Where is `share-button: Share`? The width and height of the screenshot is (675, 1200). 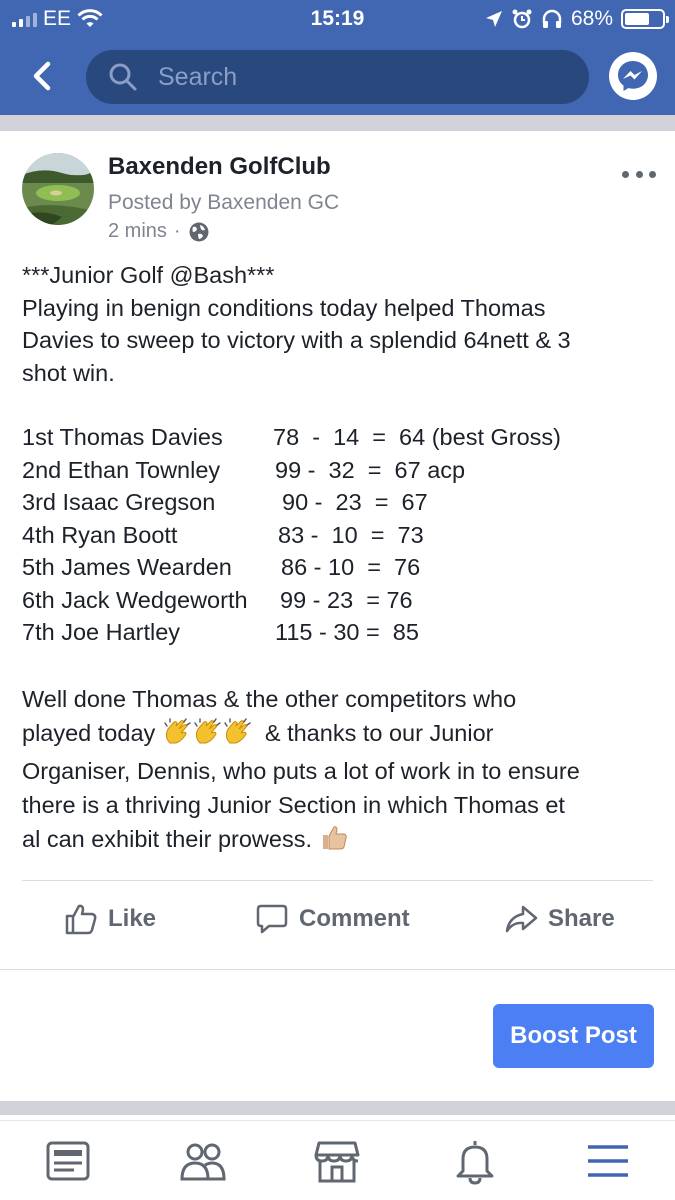 share-button: Share is located at coordinates (559, 919).